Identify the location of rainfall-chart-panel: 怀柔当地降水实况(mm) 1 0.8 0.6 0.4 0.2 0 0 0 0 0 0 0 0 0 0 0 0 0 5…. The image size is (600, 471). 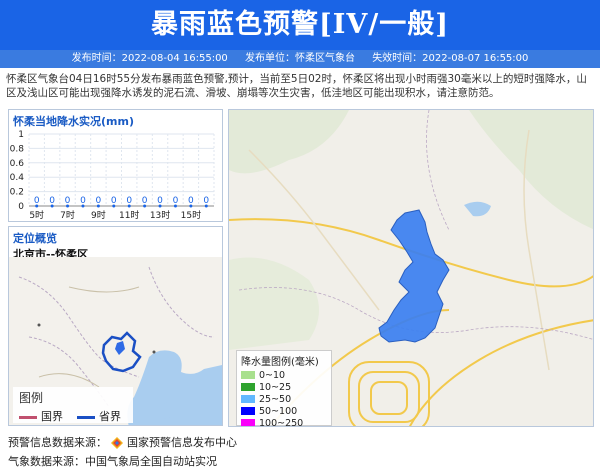
(115, 165).